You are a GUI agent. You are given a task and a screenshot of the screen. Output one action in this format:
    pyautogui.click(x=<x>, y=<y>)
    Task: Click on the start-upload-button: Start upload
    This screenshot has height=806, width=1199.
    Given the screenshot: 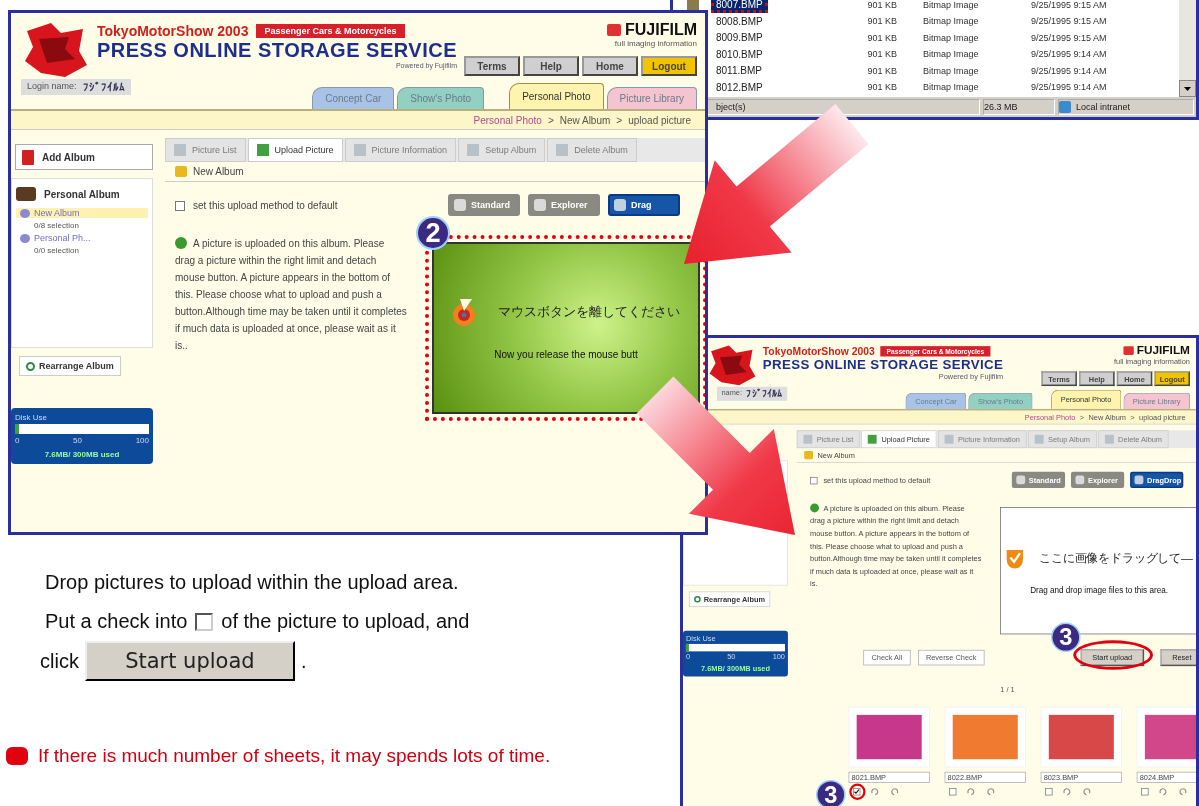 What is the action you would take?
    pyautogui.click(x=189, y=661)
    